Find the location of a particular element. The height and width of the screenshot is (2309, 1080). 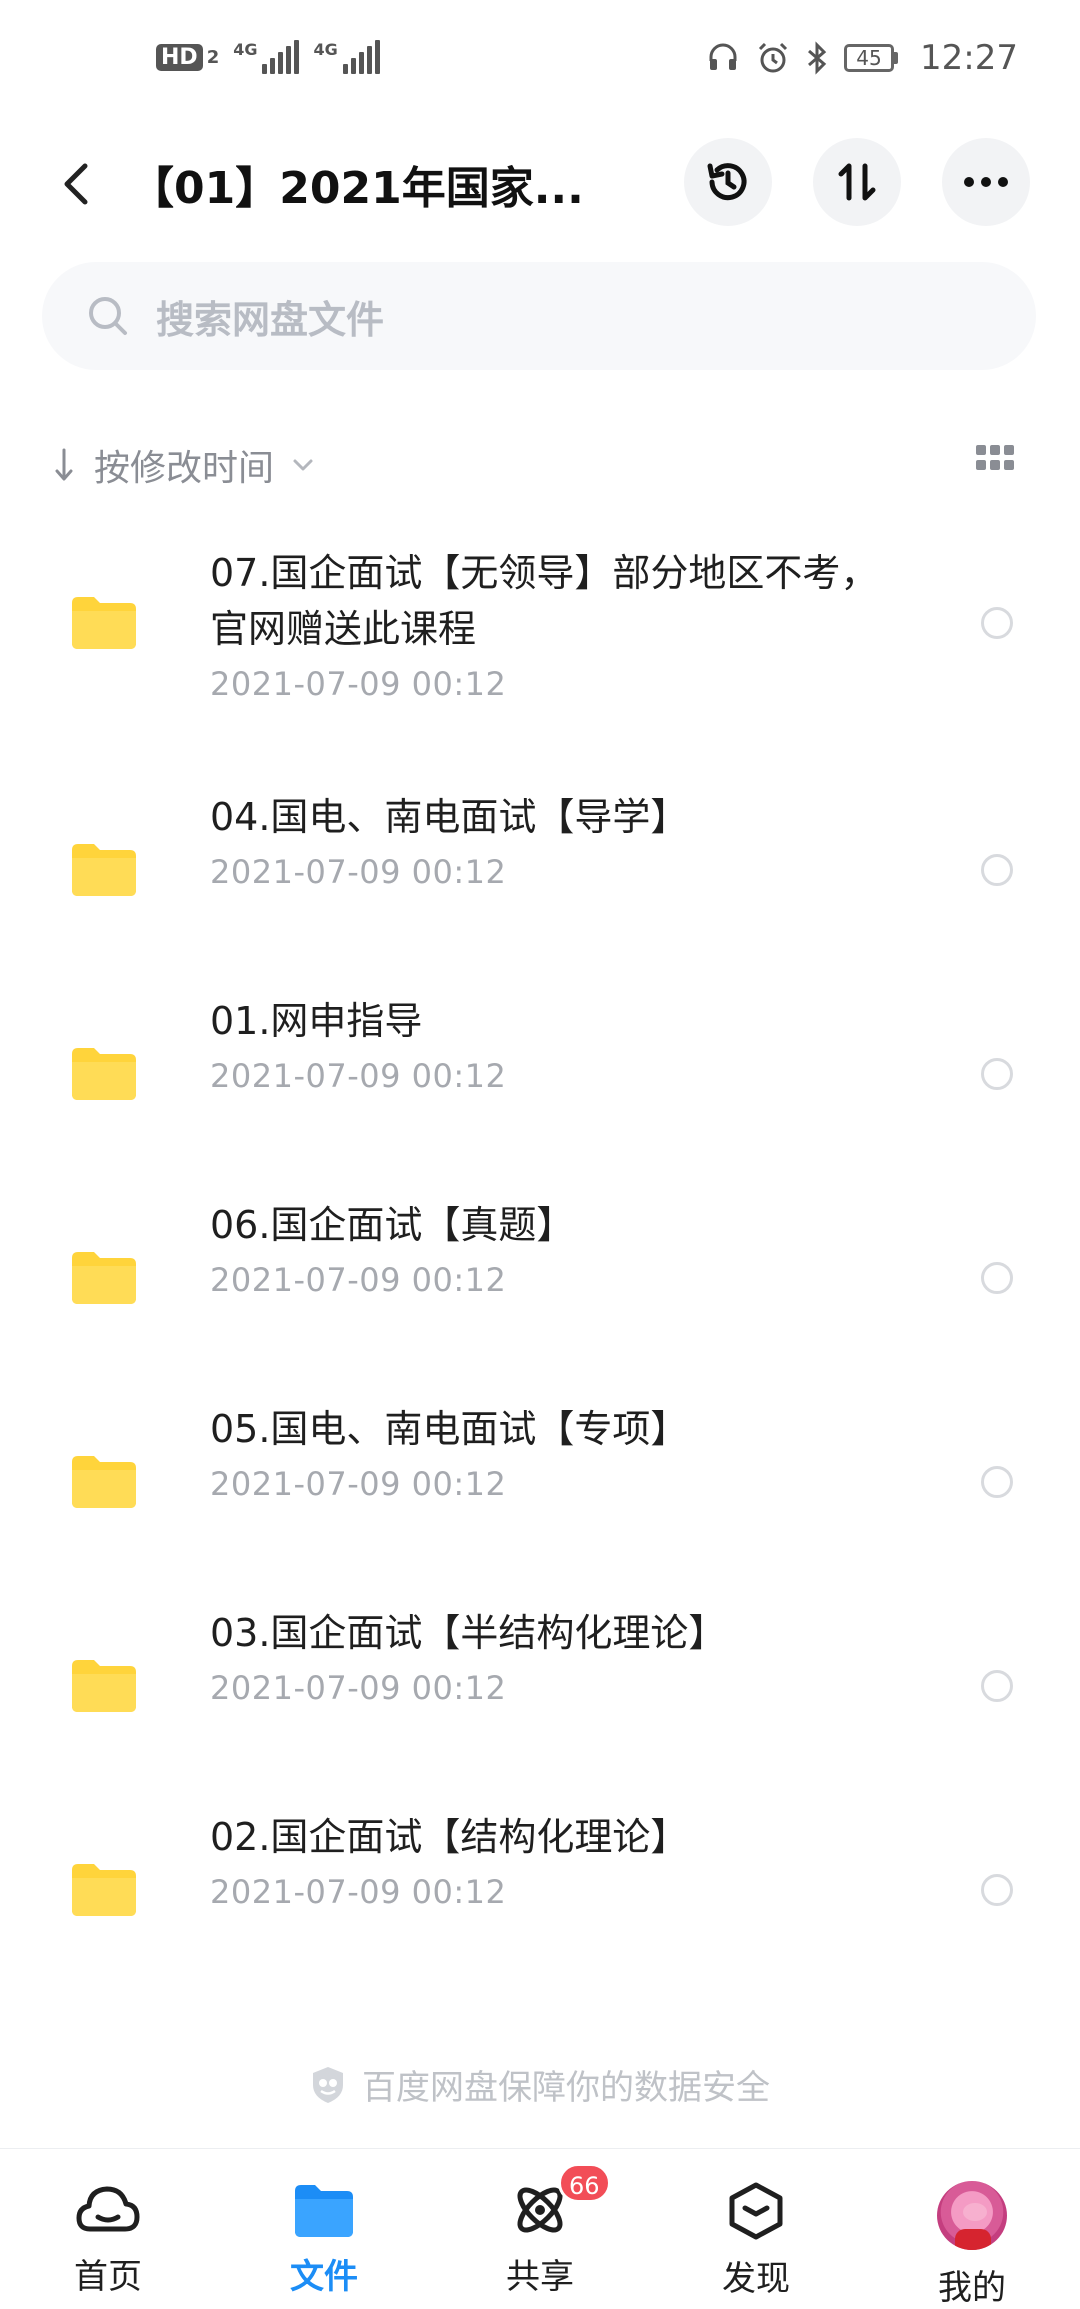

shield-icon is located at coordinates (328, 2084).